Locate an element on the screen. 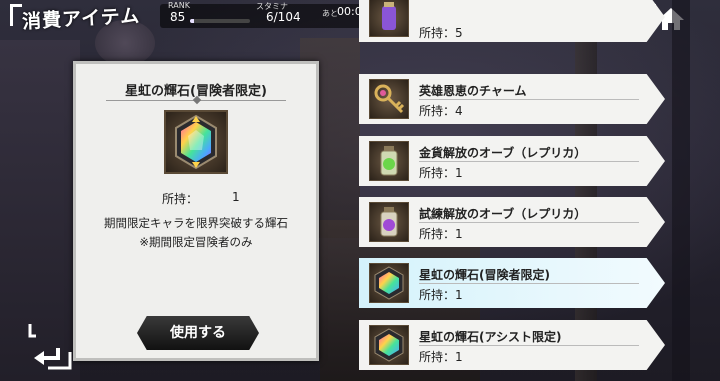  list-item: 星虹の輝石(アシスト限定) 所持：1 is located at coordinates (512, 345).